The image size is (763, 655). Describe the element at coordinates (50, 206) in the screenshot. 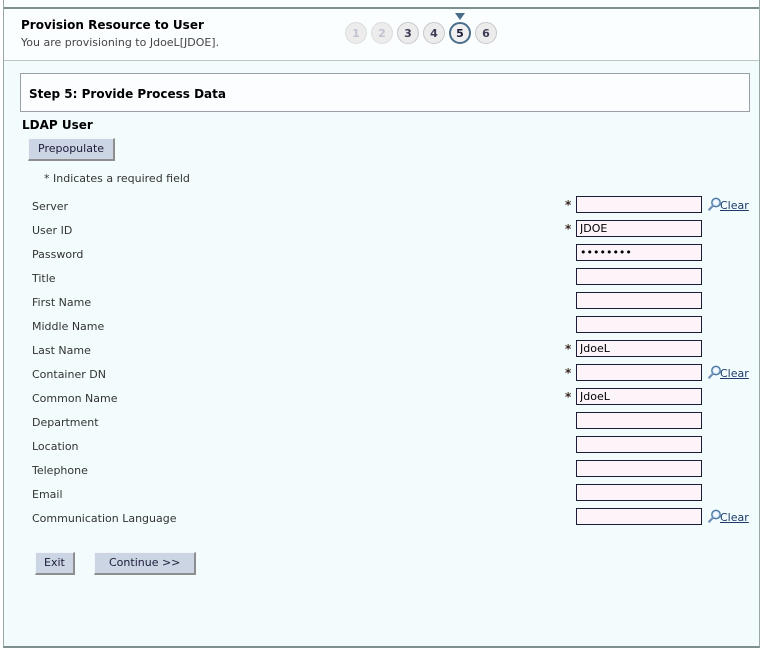

I see `field-label: Server` at that location.